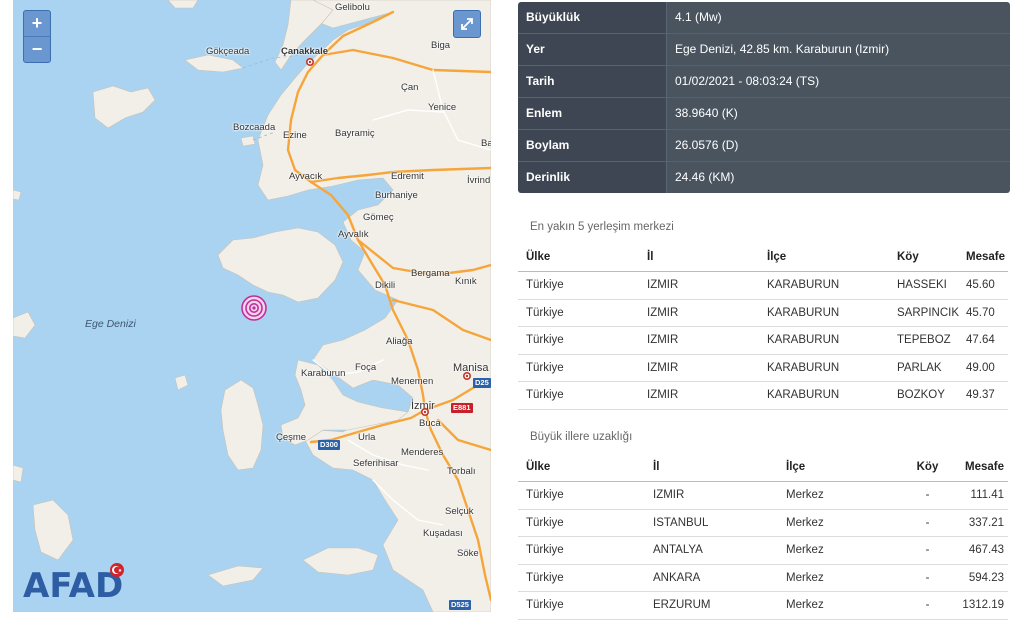  Describe the element at coordinates (592, 113) in the screenshot. I see `detail-label: Enlem` at that location.